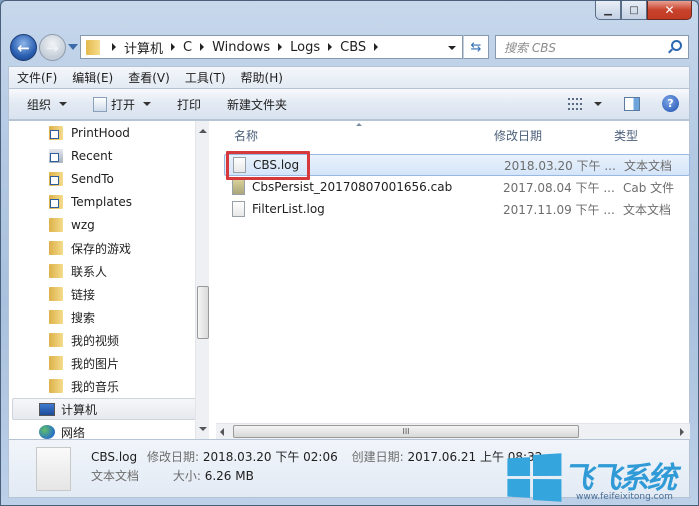 The image size is (699, 506). Describe the element at coordinates (189, 104) in the screenshot. I see `print-button: 打印` at that location.